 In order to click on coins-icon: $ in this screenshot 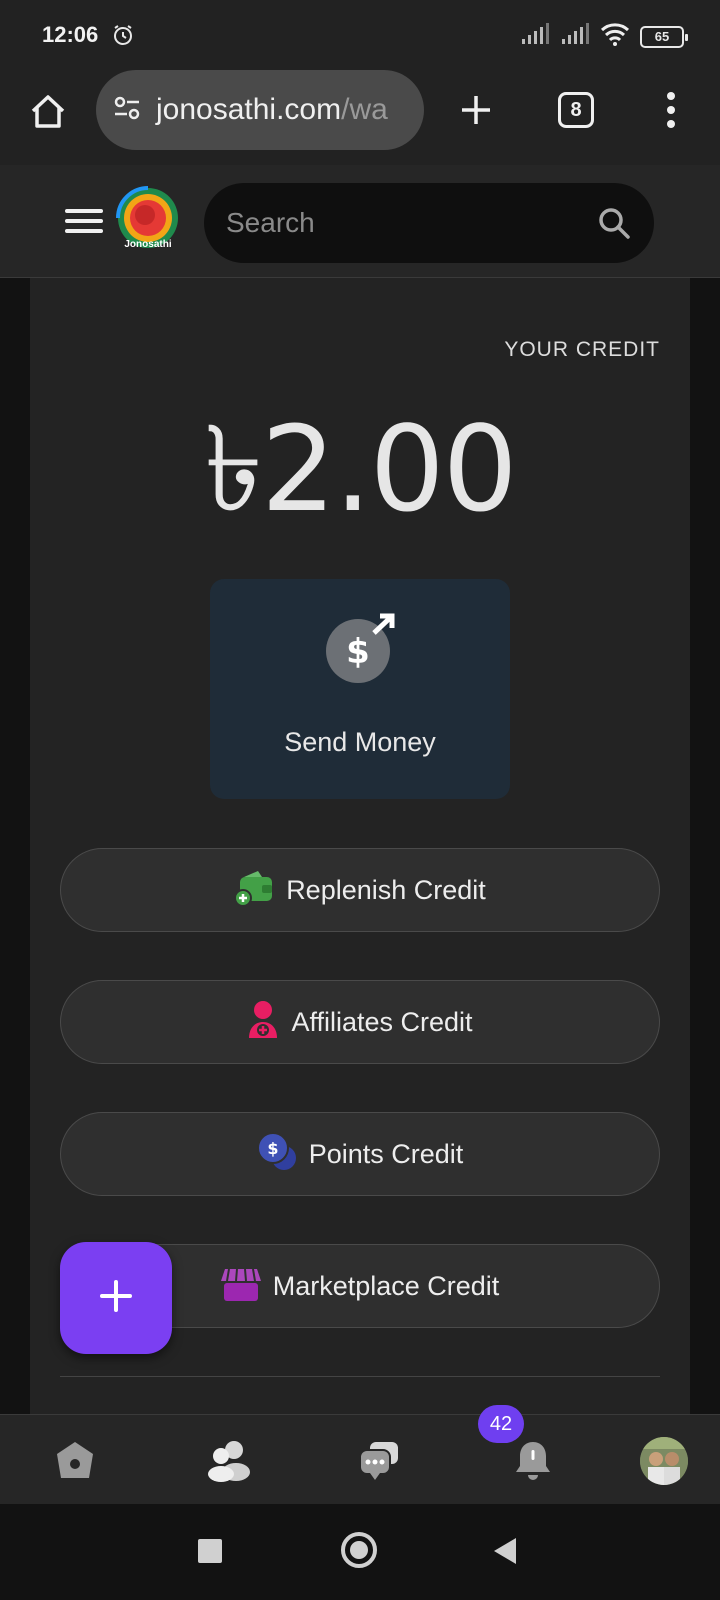, I will do `click(276, 1154)`.